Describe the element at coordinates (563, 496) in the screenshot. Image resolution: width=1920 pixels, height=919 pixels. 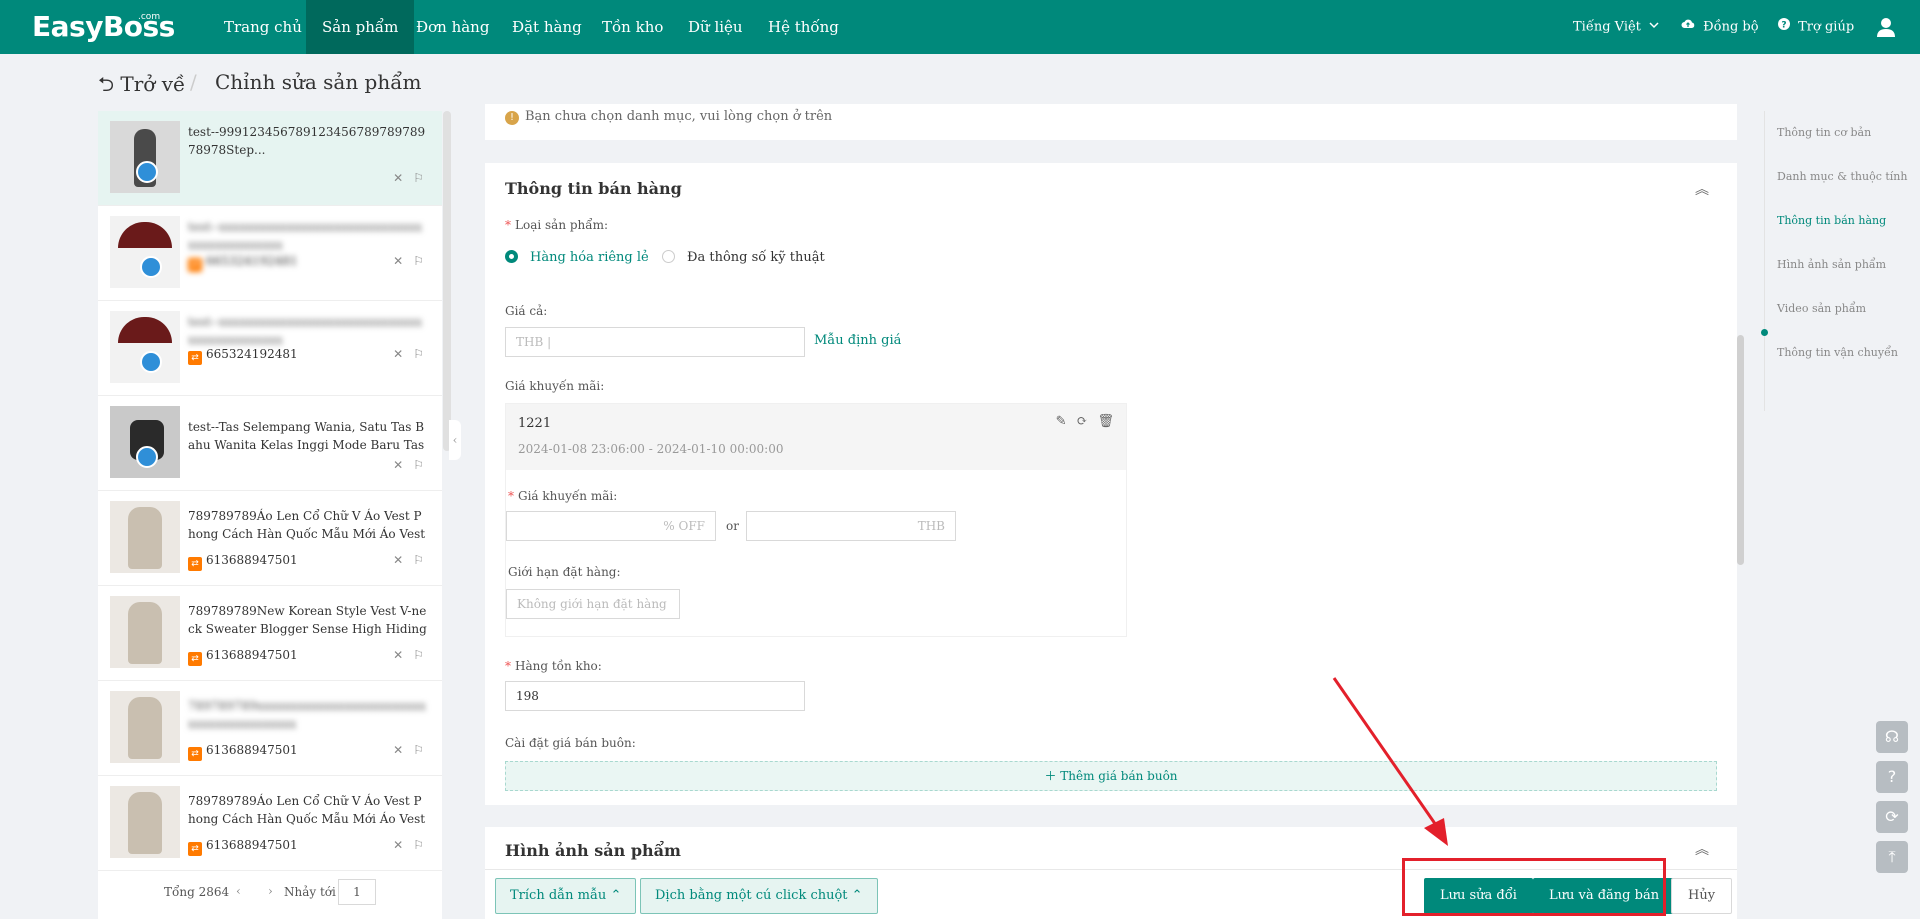
I see `promo-price-label: * Giá khuyến mãi:` at that location.